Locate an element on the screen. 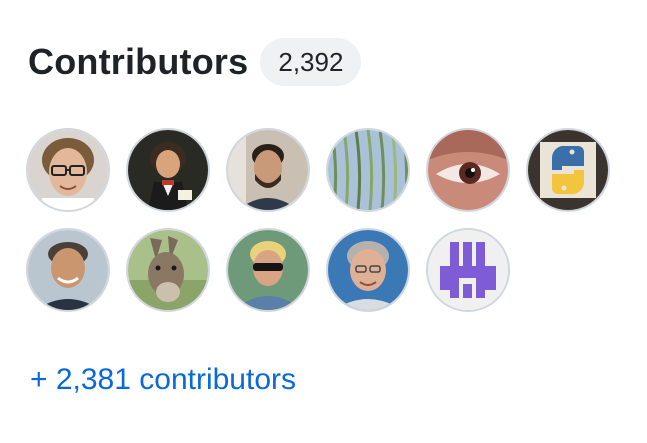 This screenshot has height=443, width=647. contributors-header: Contributors 2,392 is located at coordinates (195, 62).